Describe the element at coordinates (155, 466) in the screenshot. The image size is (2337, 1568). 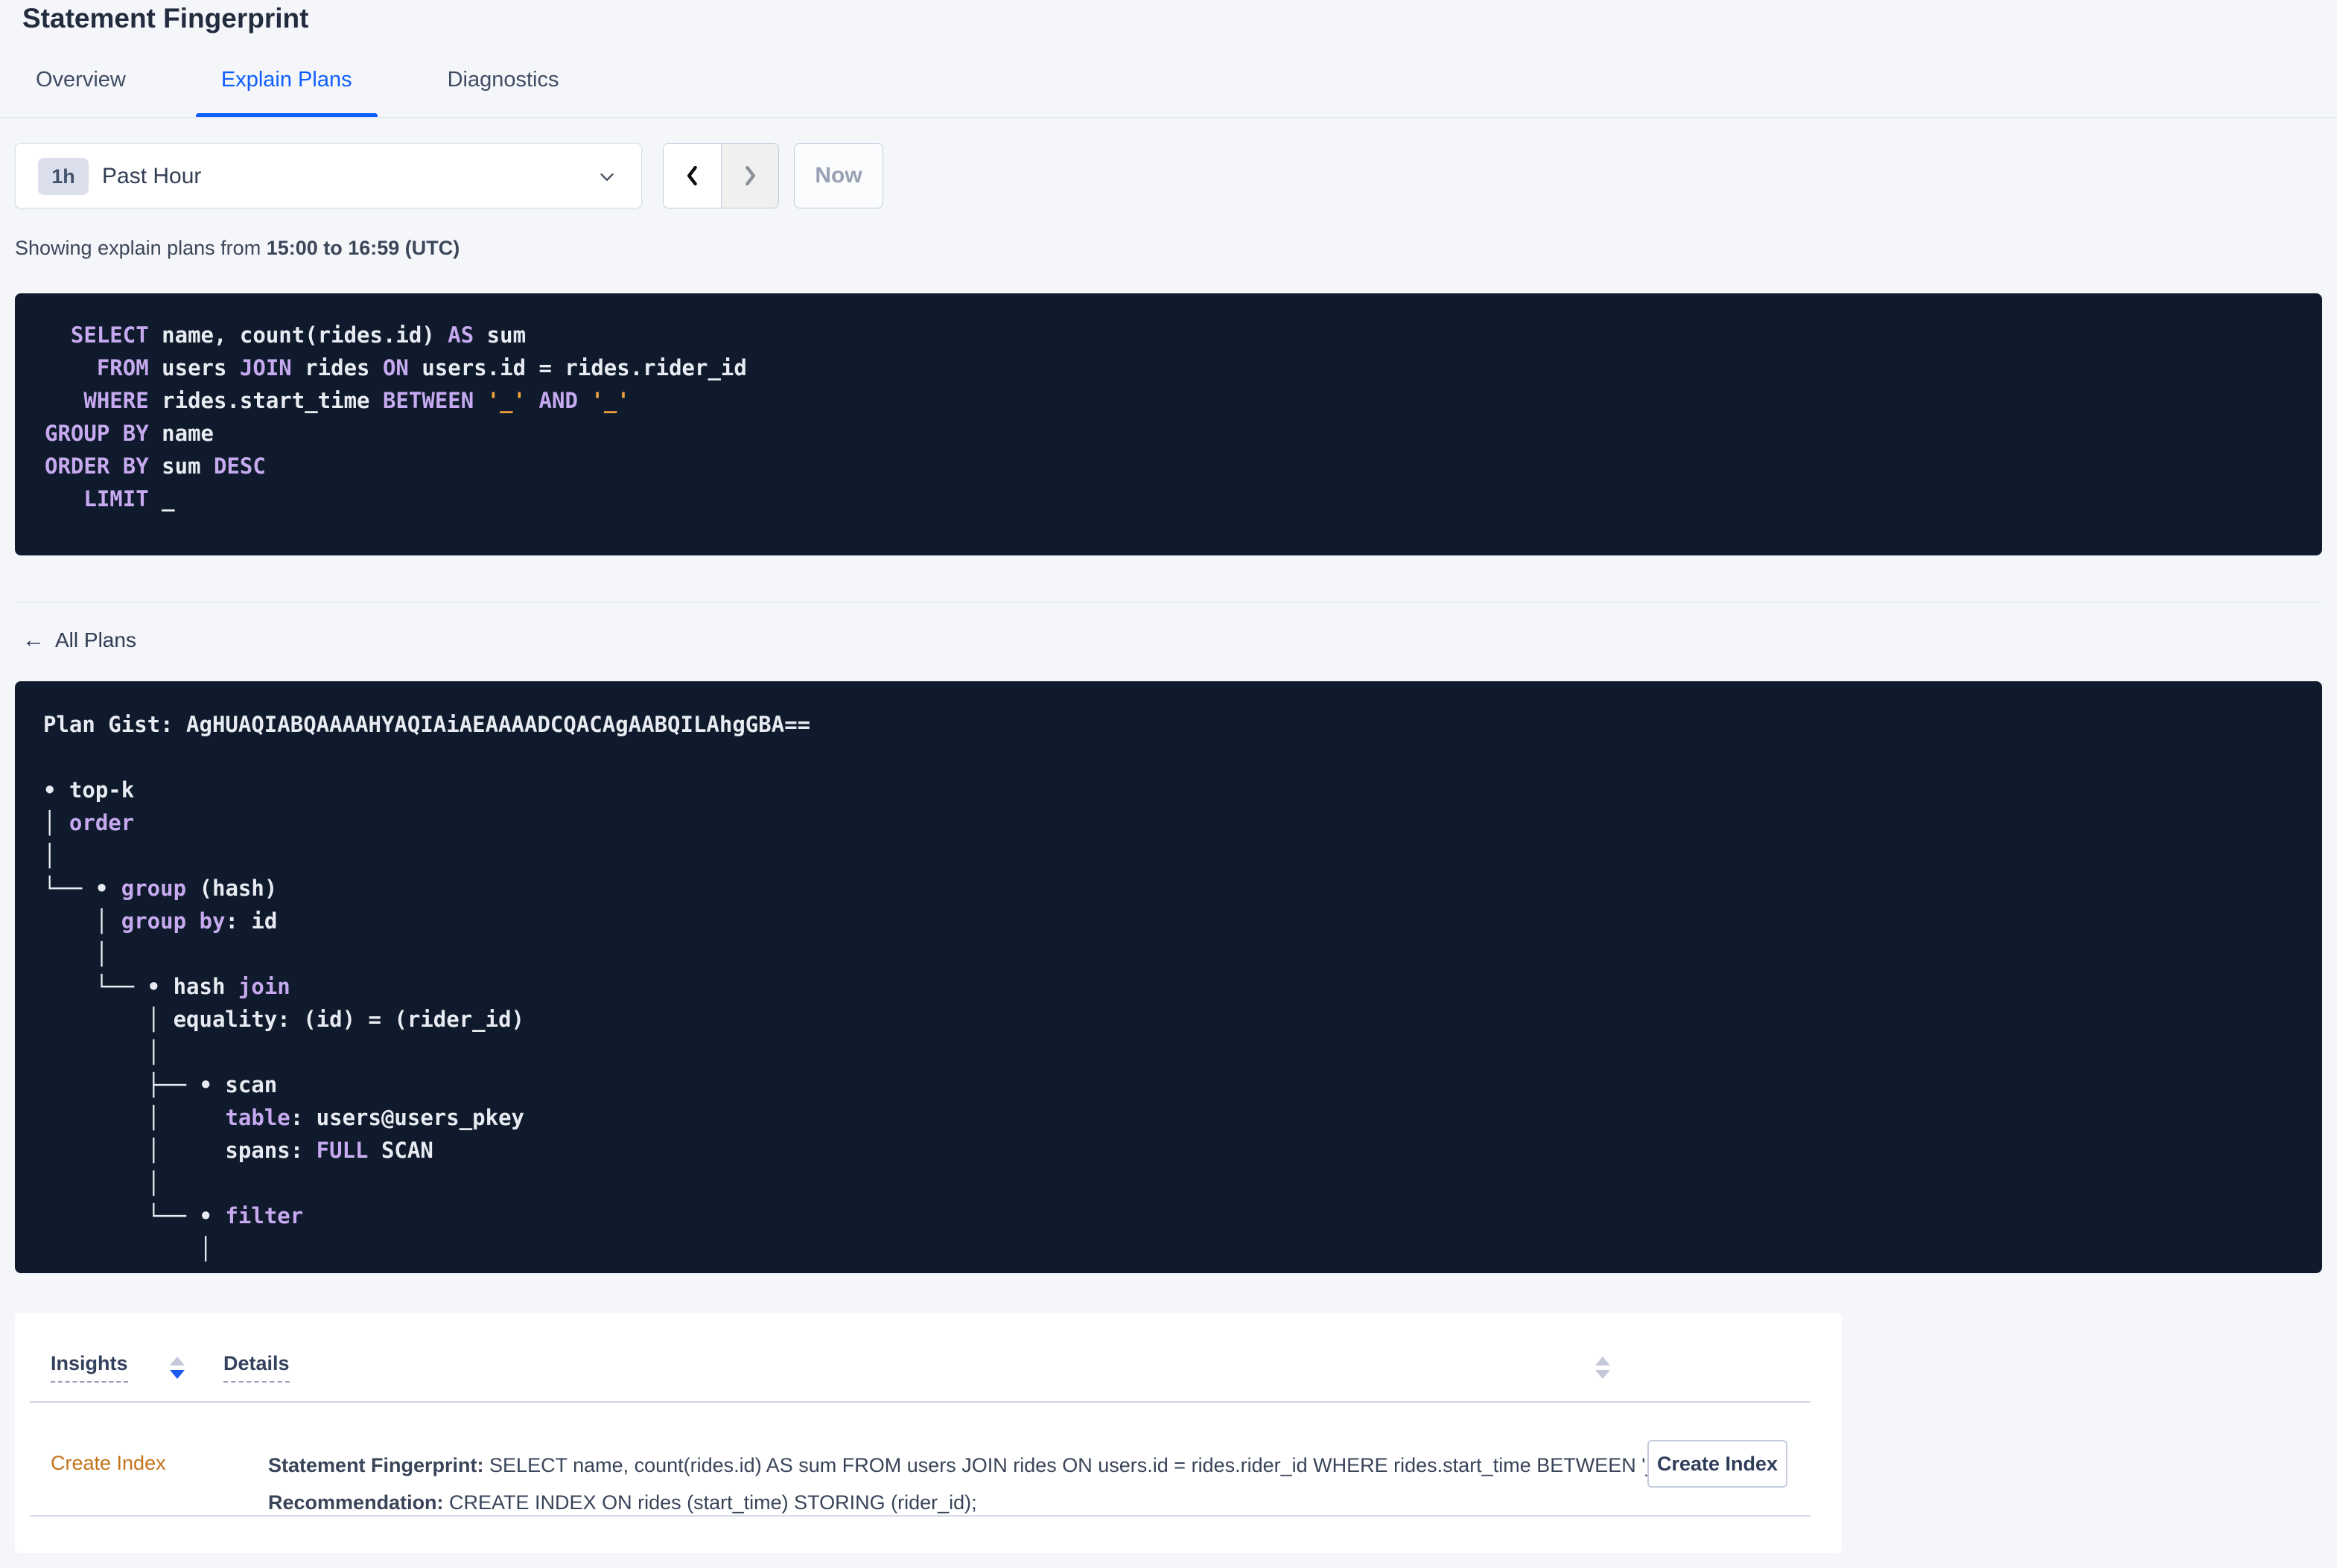
I see `code-line: ORDER BY sum DESC` at that location.